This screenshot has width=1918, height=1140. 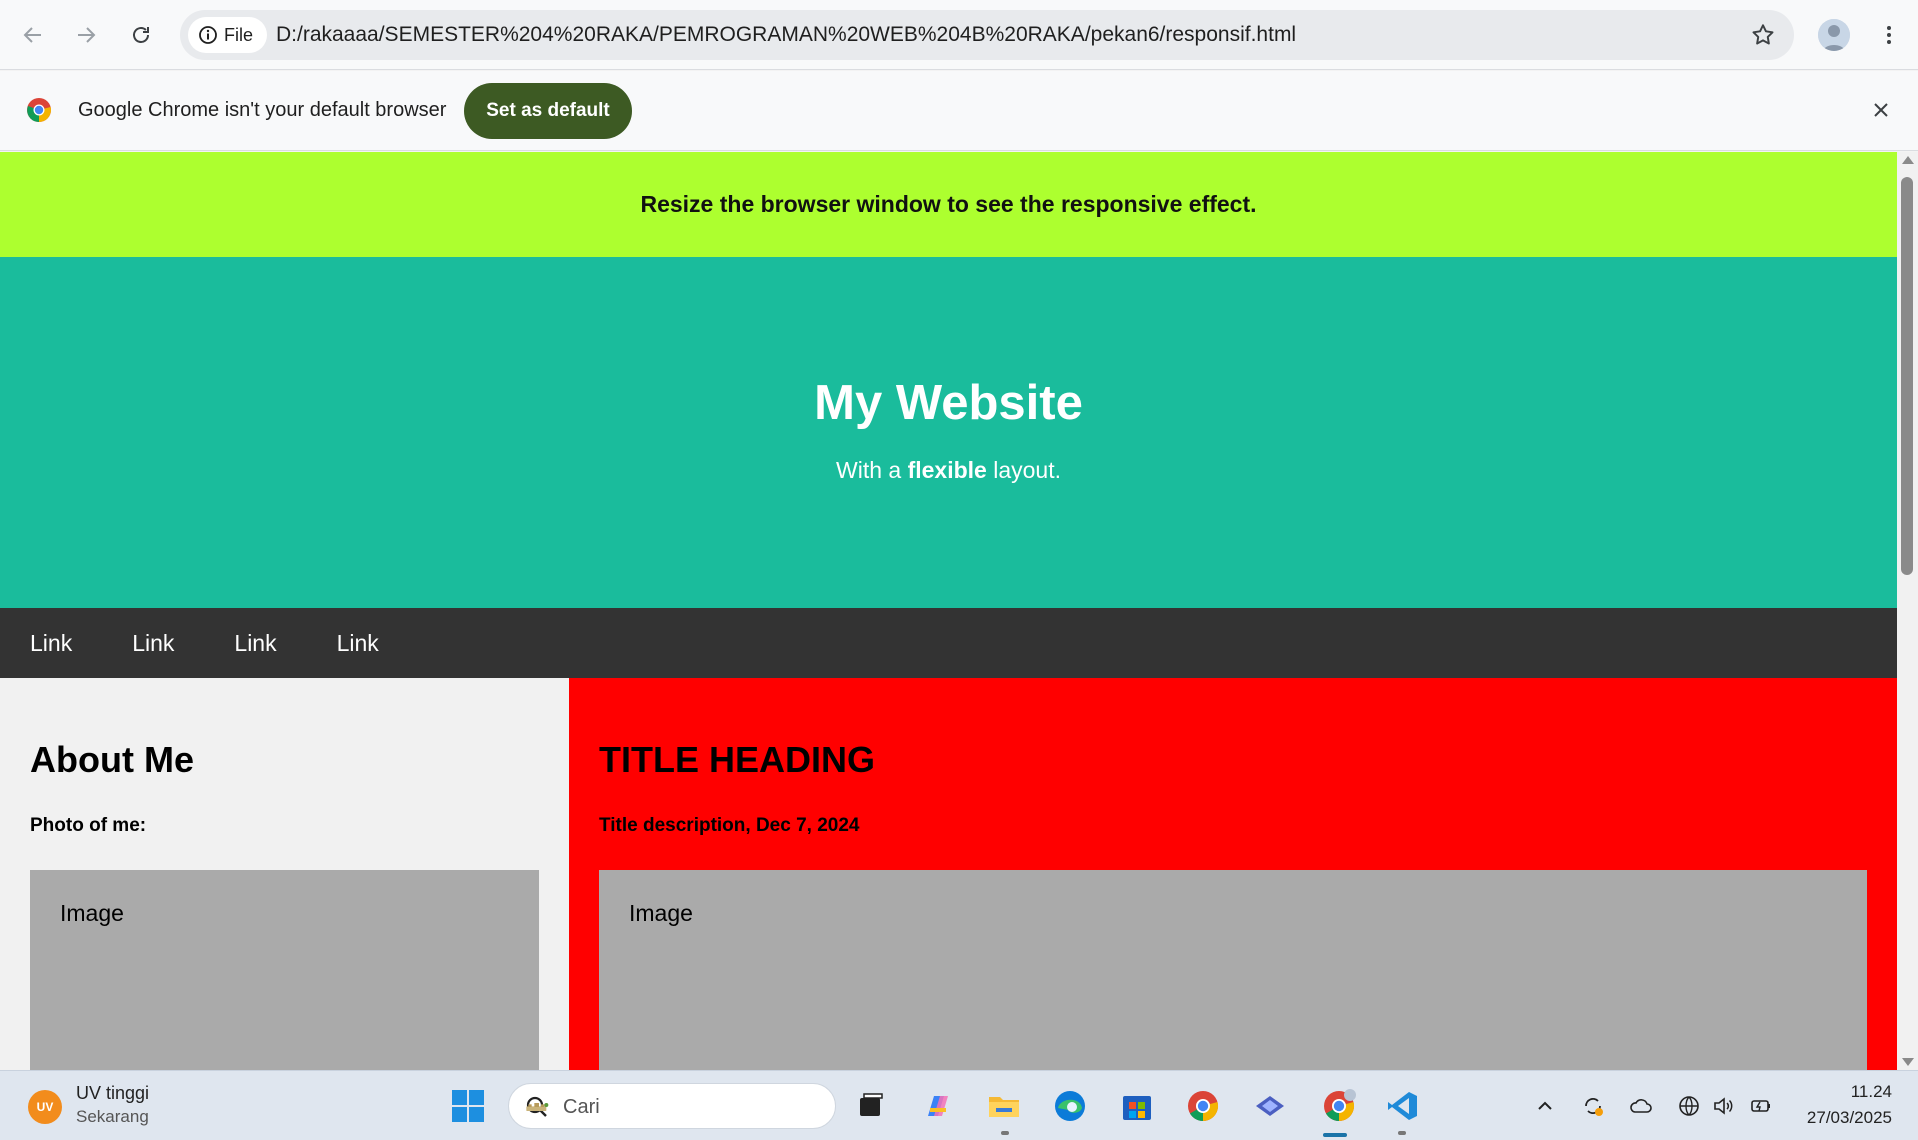 I want to click on chrome-icon, so click(x=1203, y=1106).